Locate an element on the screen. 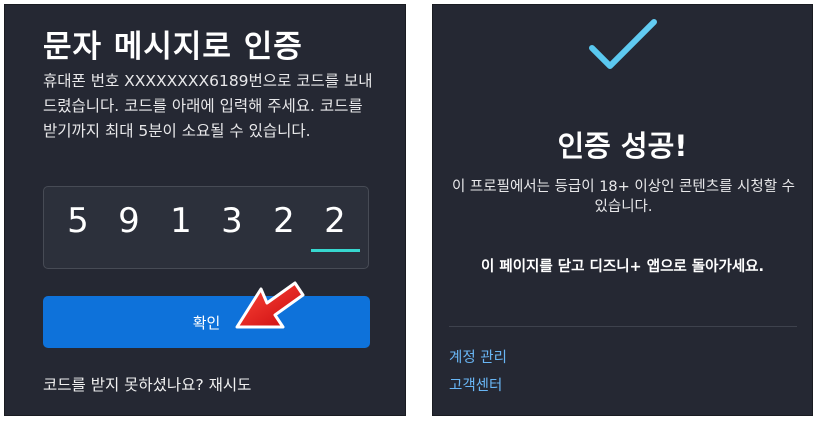 This screenshot has height=423, width=817. page-title: 문자 메시지로 인증 is located at coordinates (173, 47).